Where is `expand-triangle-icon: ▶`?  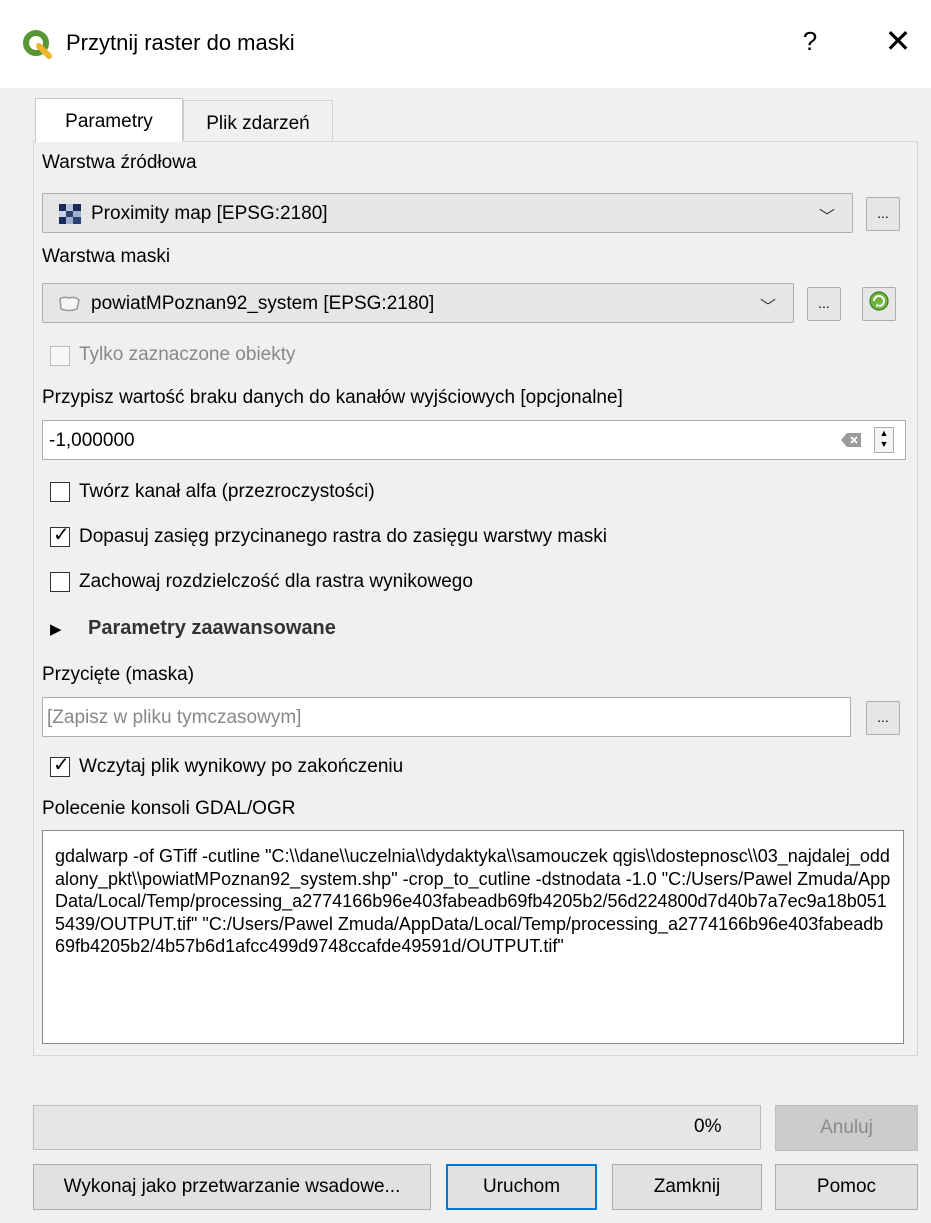 expand-triangle-icon: ▶ is located at coordinates (56, 629).